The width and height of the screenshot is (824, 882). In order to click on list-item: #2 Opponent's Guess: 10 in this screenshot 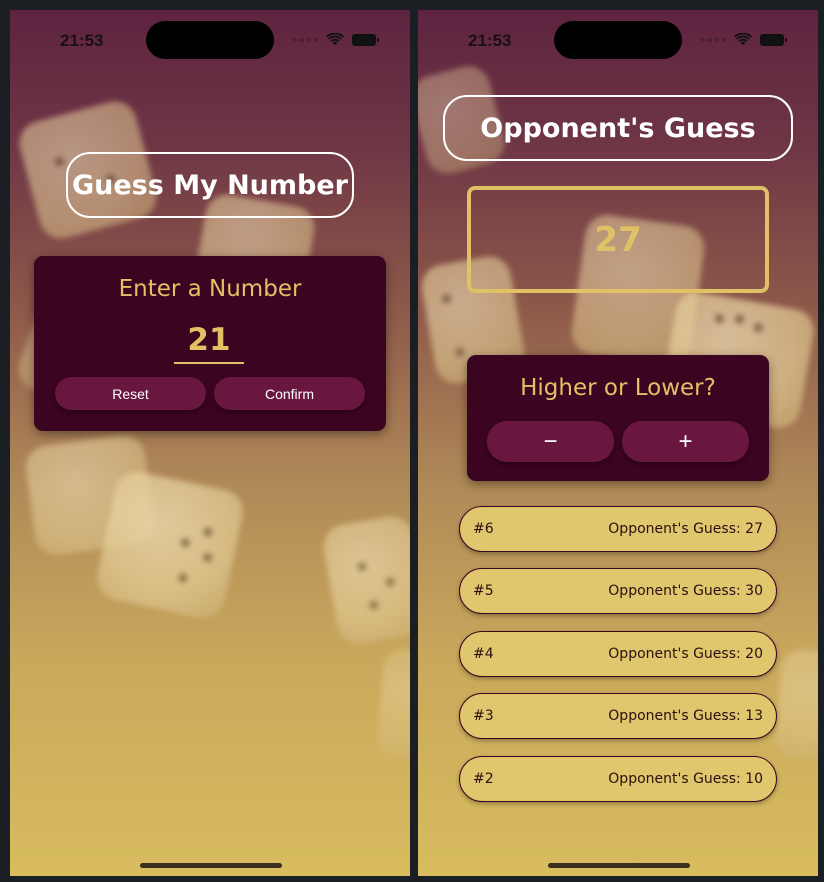, I will do `click(618, 779)`.